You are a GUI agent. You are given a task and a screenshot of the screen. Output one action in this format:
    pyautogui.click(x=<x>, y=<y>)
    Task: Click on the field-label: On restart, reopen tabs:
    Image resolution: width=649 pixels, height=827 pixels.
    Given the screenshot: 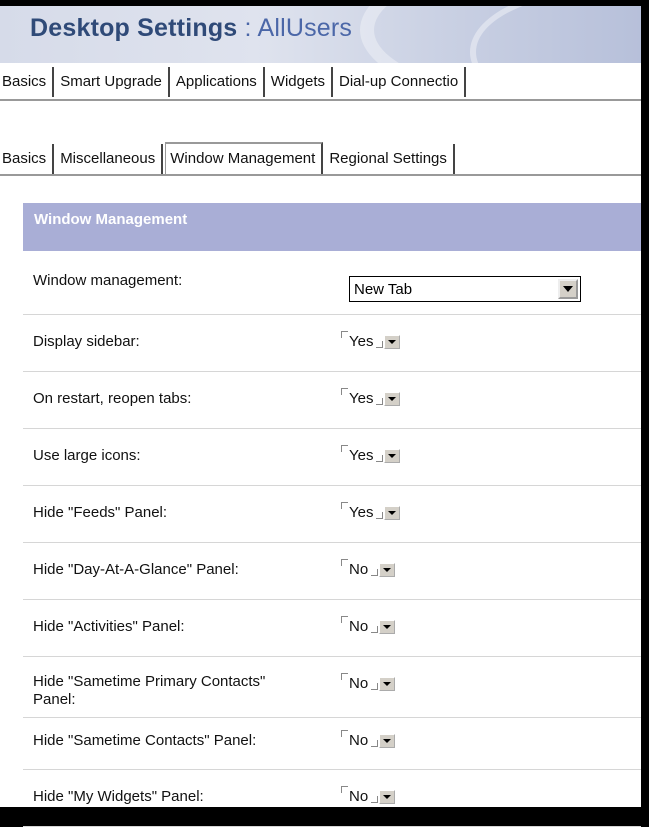 What is the action you would take?
    pyautogui.click(x=112, y=398)
    